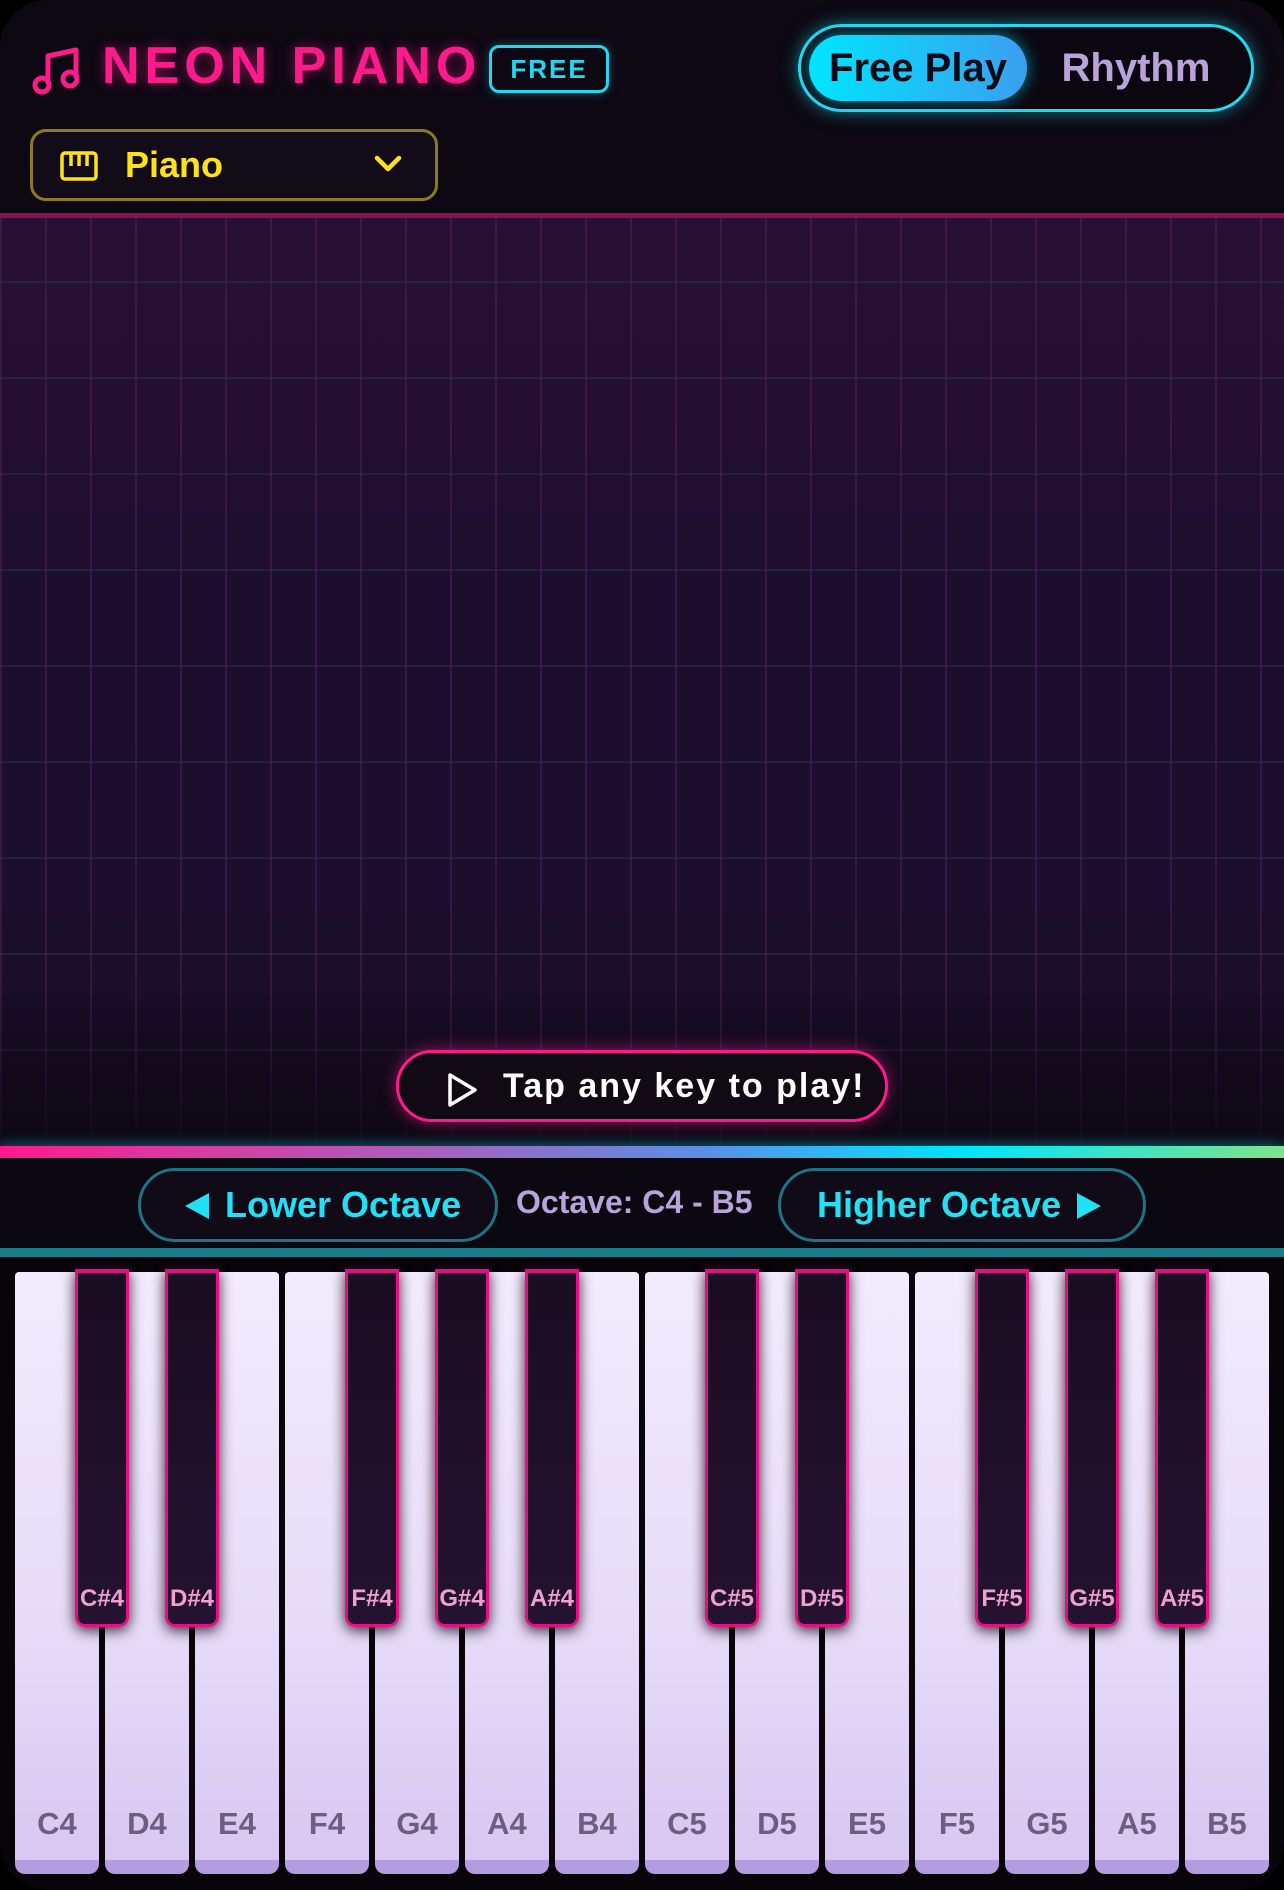  Describe the element at coordinates (462, 1448) in the screenshot. I see `black-key: G#4` at that location.